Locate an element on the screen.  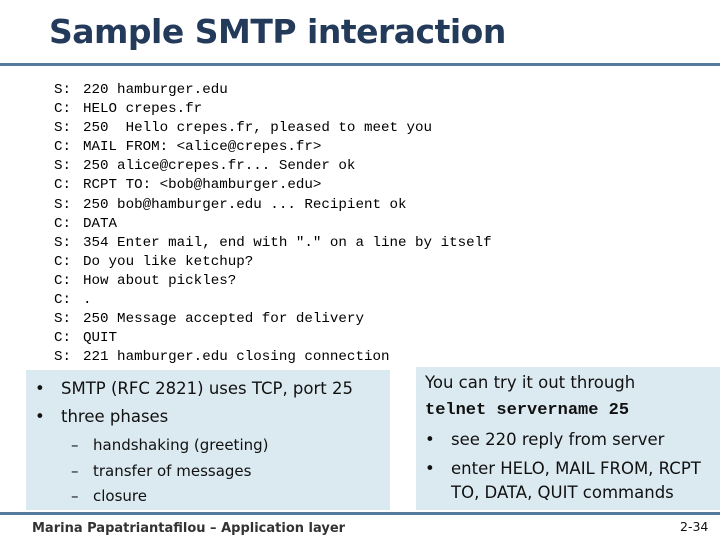
page-number: 2-34 is located at coordinates (694, 526).